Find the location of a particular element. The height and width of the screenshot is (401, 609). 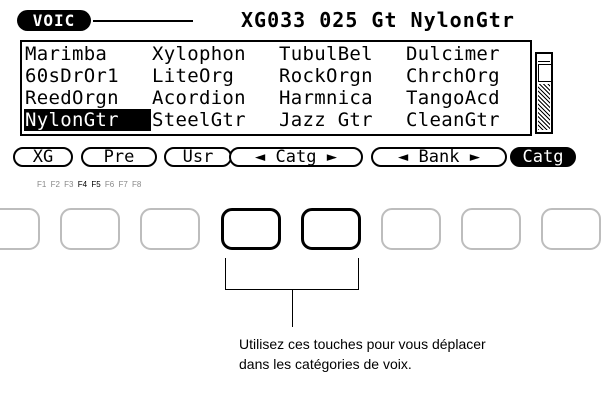

voice-scrollbar is located at coordinates (544, 93).